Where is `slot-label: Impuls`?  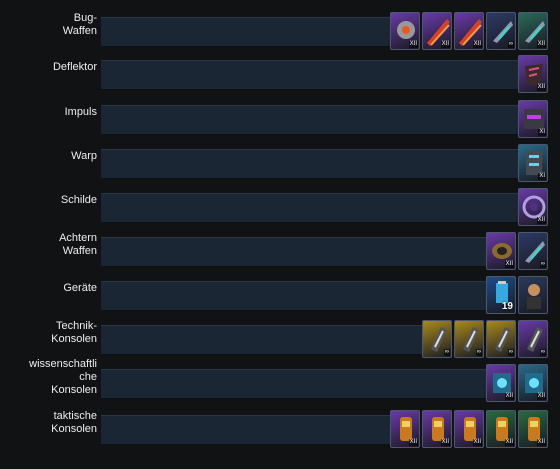
slot-label: Impuls is located at coordinates (80, 112).